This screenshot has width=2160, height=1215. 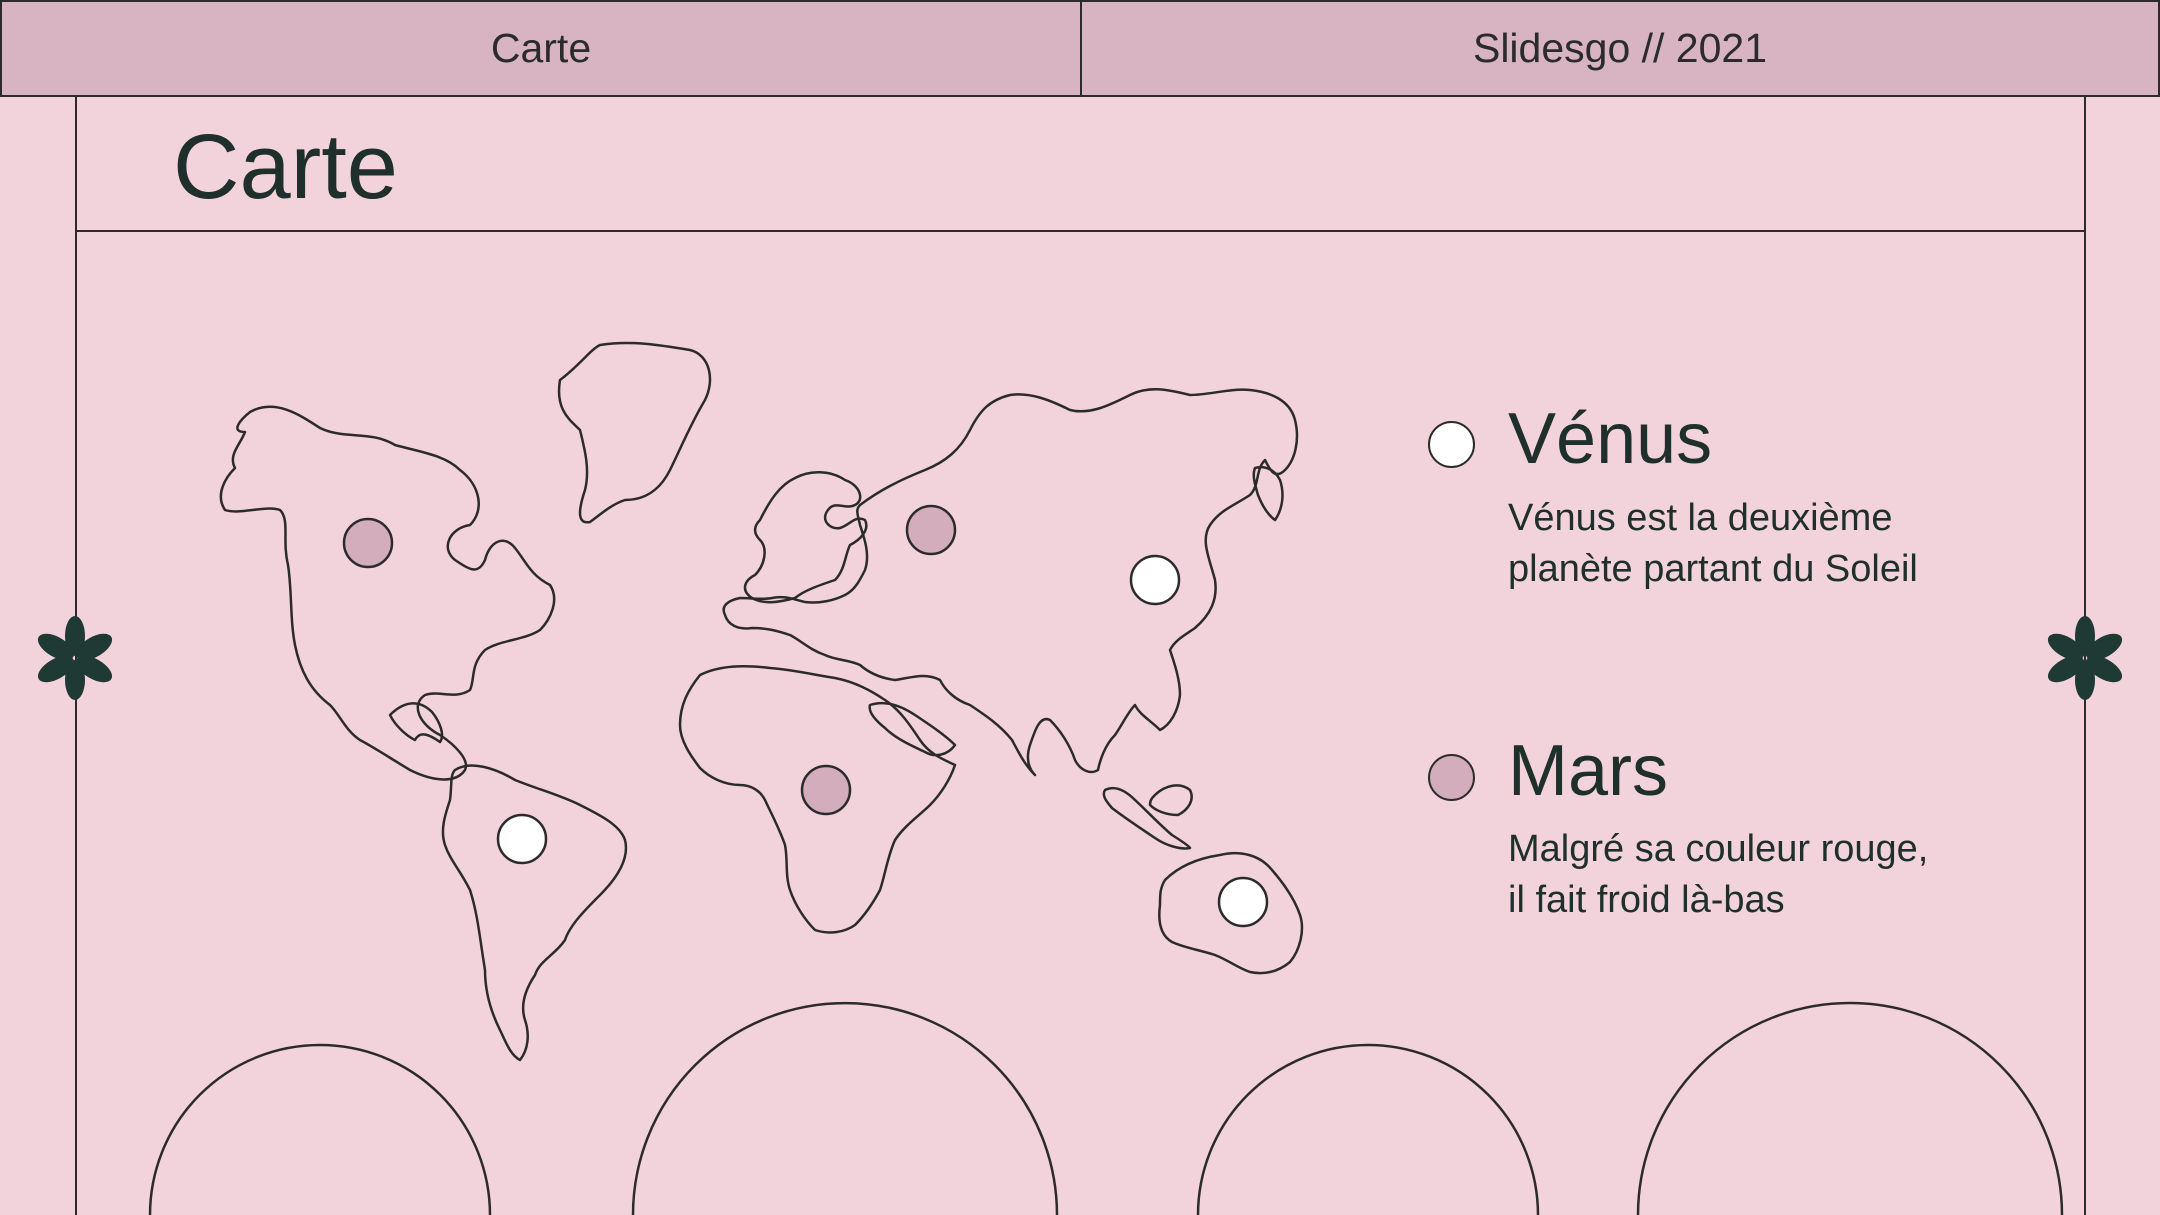 What do you see at coordinates (416, 723) in the screenshot?
I see `great-lakes` at bounding box center [416, 723].